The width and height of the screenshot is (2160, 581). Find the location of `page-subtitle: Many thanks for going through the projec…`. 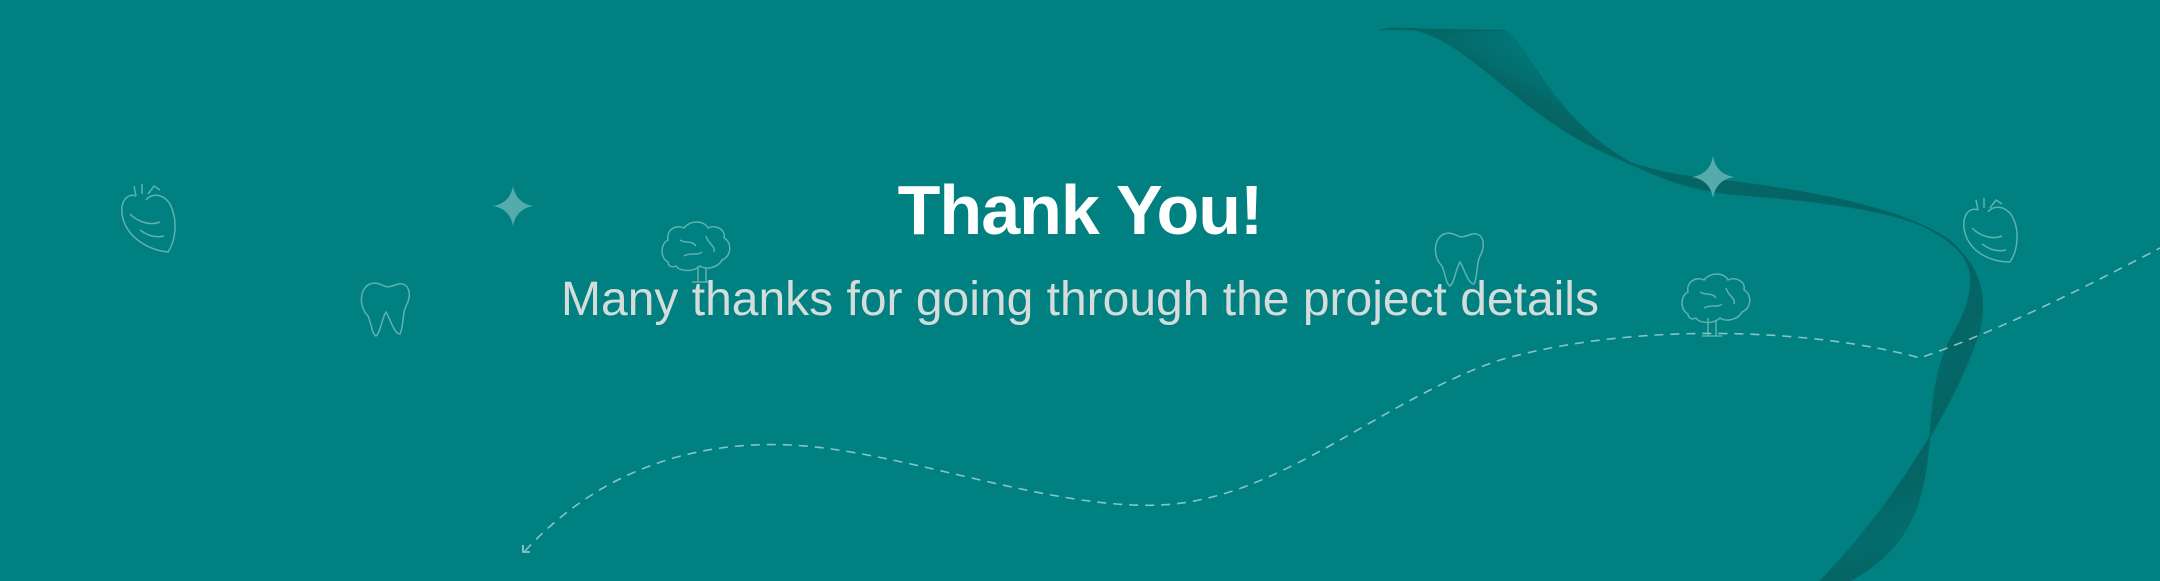

page-subtitle: Many thanks for going through the projec… is located at coordinates (1080, 299).